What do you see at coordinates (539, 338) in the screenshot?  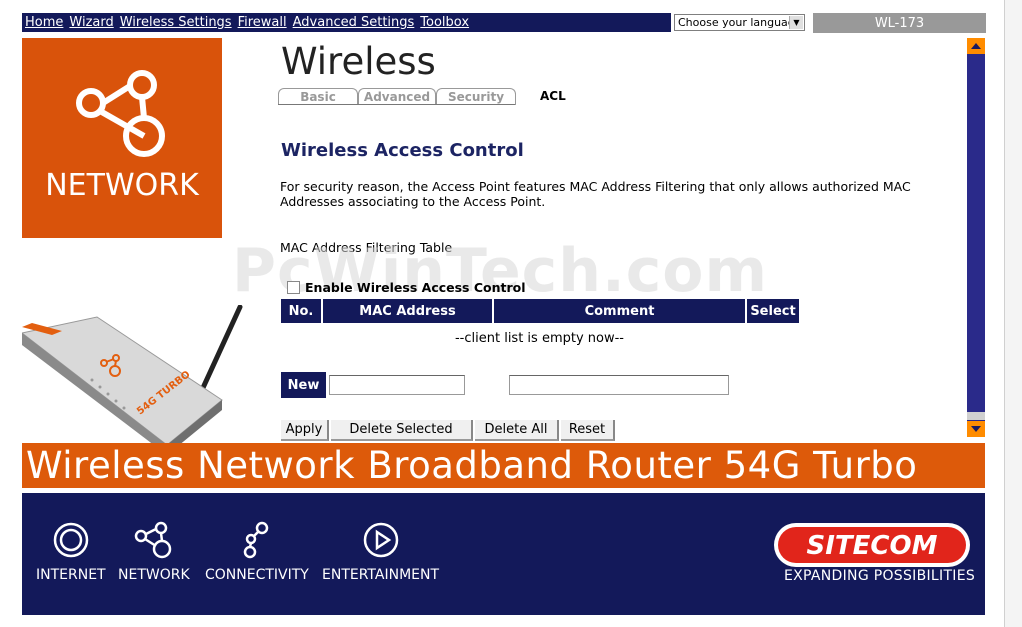 I see `empty-list-message: --client list is empty now--` at bounding box center [539, 338].